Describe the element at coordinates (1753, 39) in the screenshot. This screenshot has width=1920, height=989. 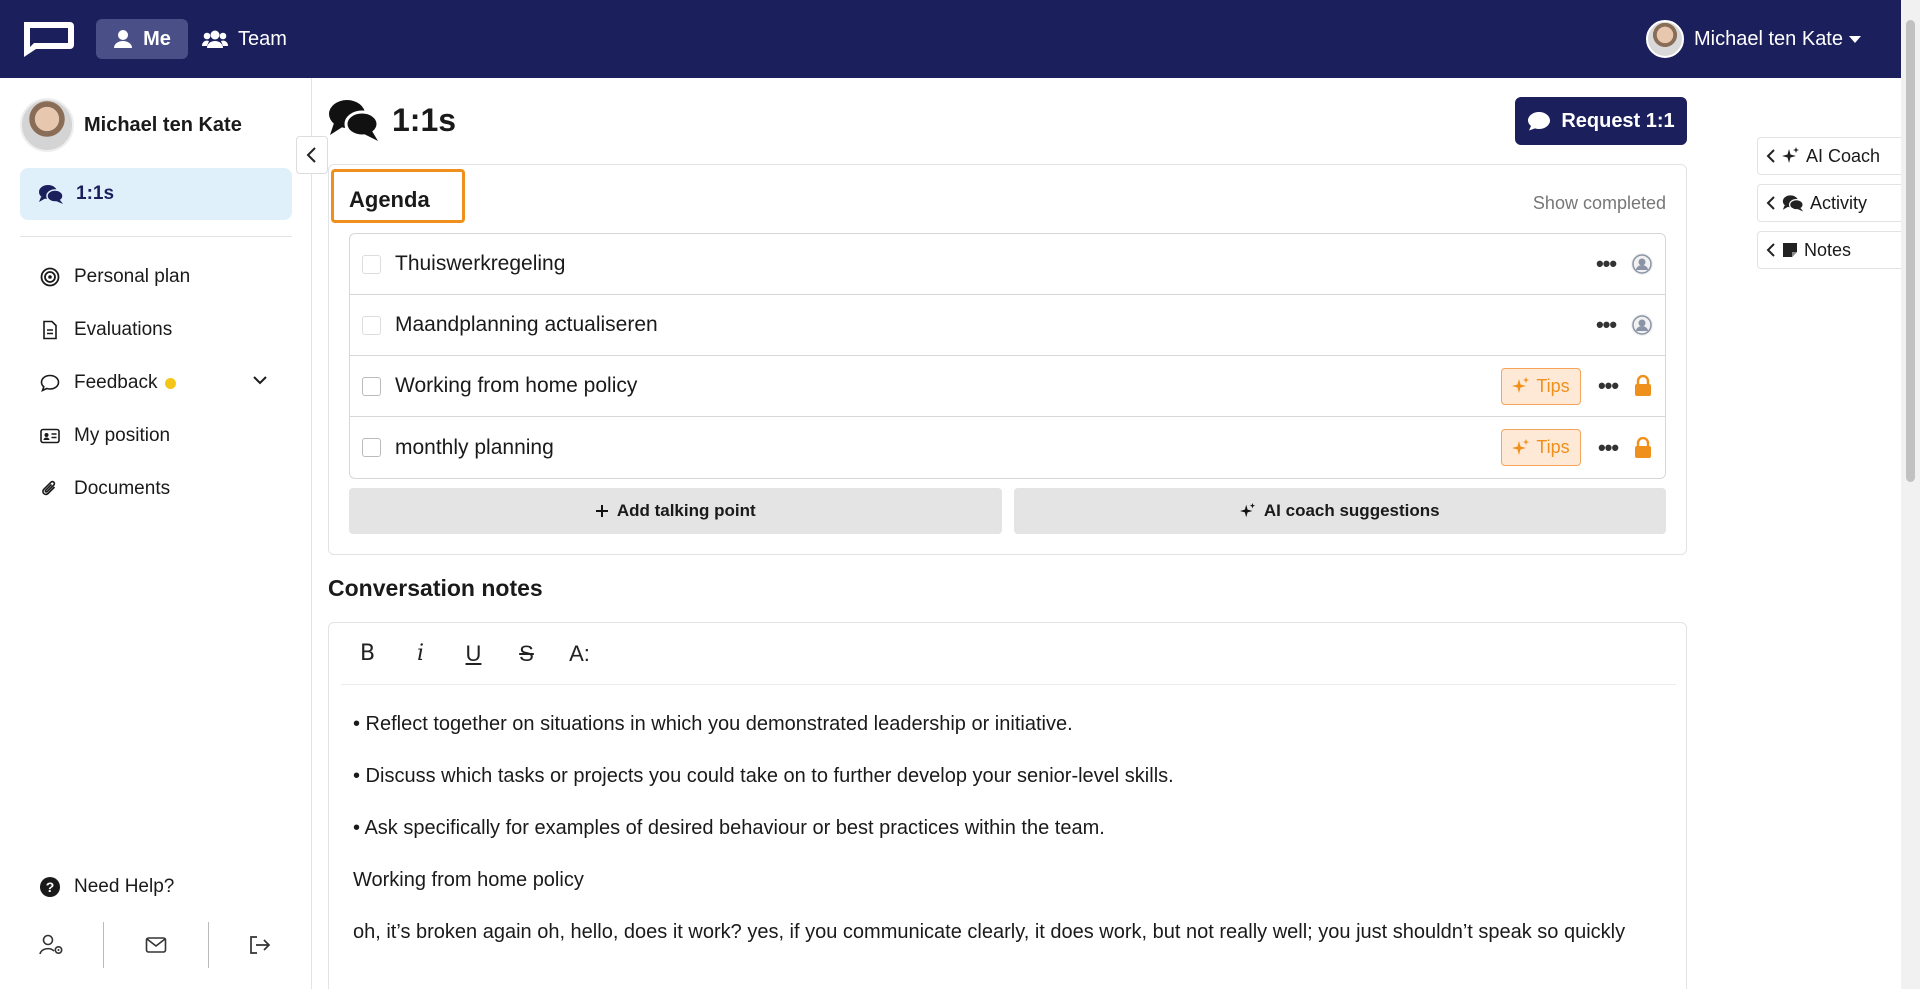
I see `user-menu: Michael ten Kate` at that location.